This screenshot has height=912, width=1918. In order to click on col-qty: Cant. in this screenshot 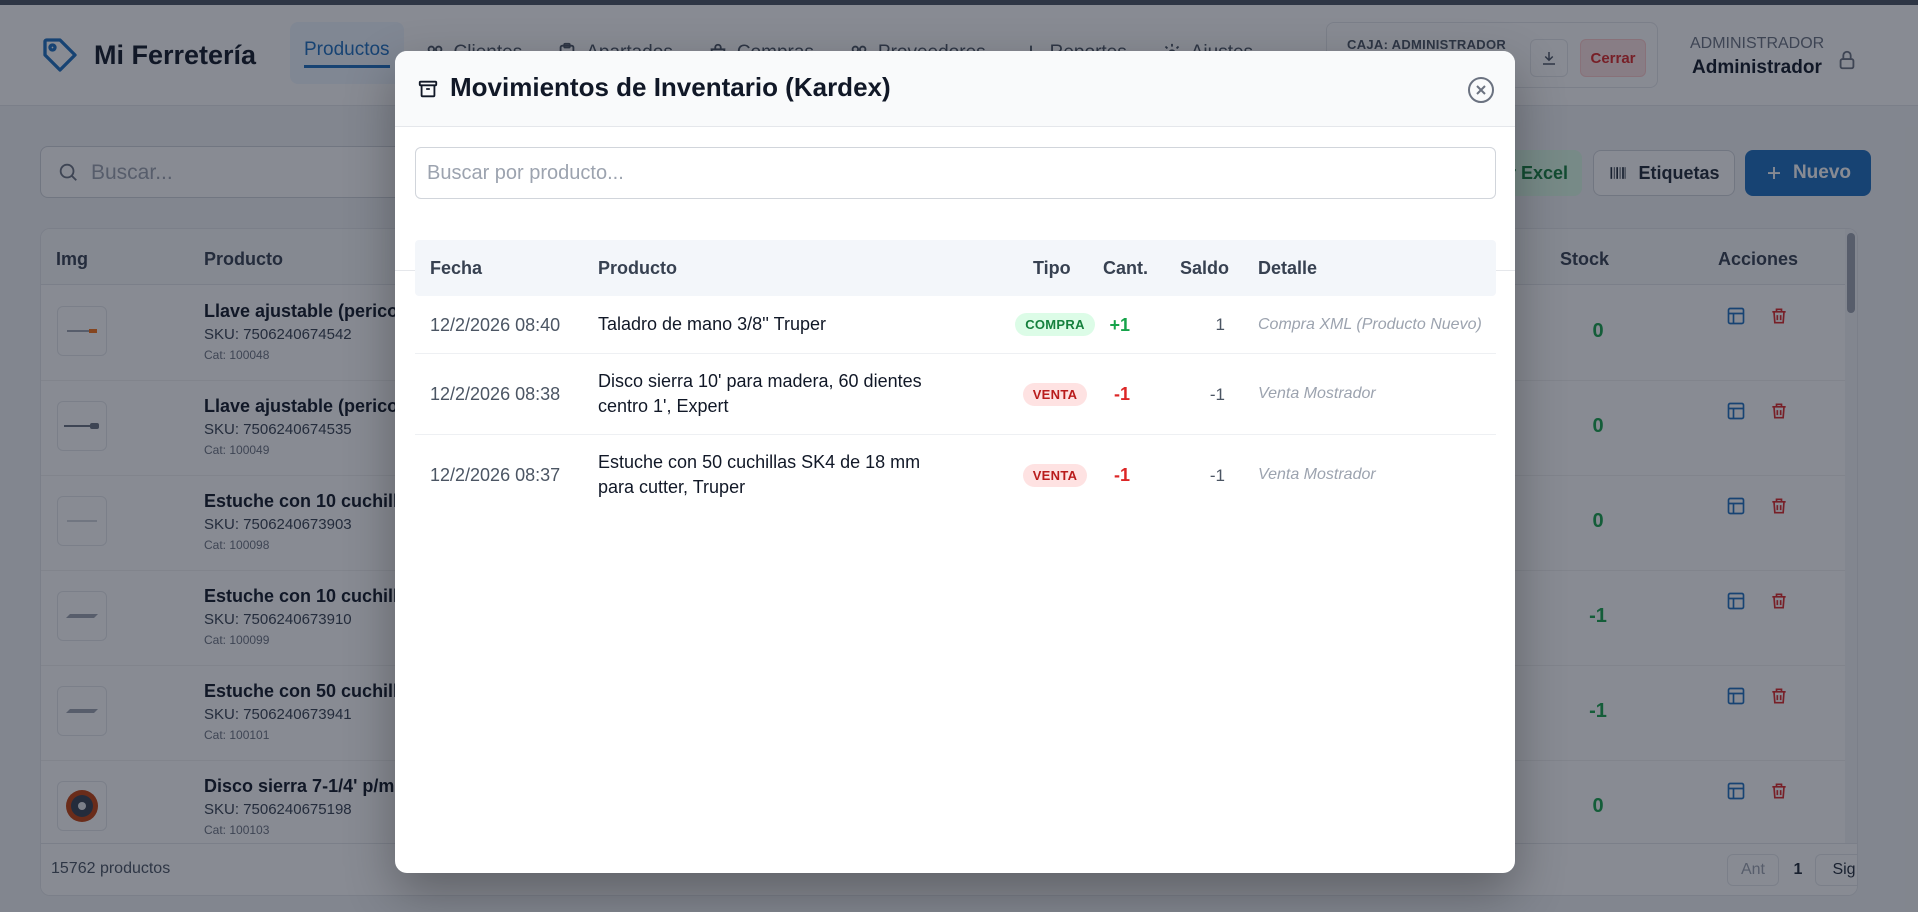, I will do `click(1125, 268)`.